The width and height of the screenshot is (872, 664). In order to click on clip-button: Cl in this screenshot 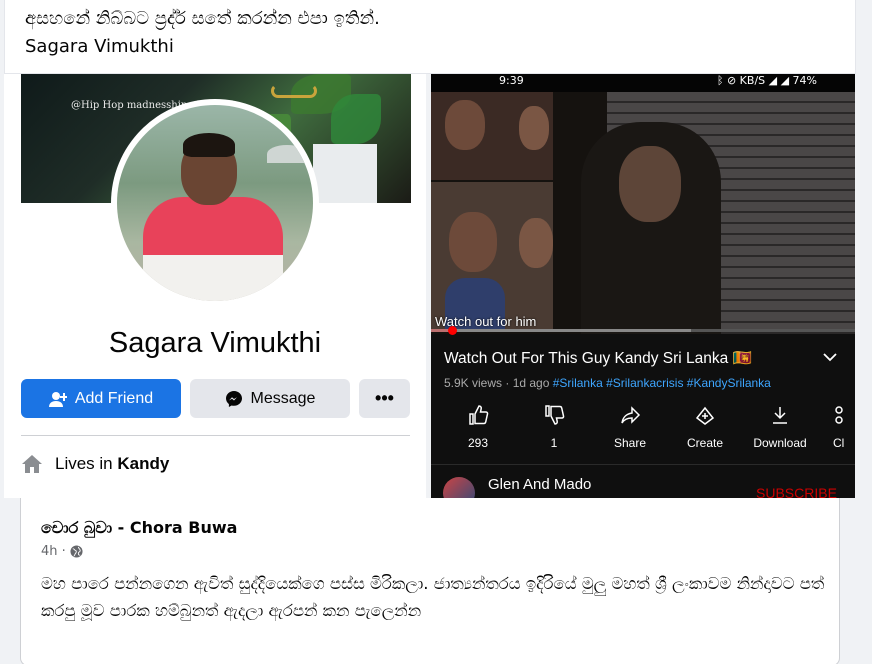, I will do `click(837, 427)`.